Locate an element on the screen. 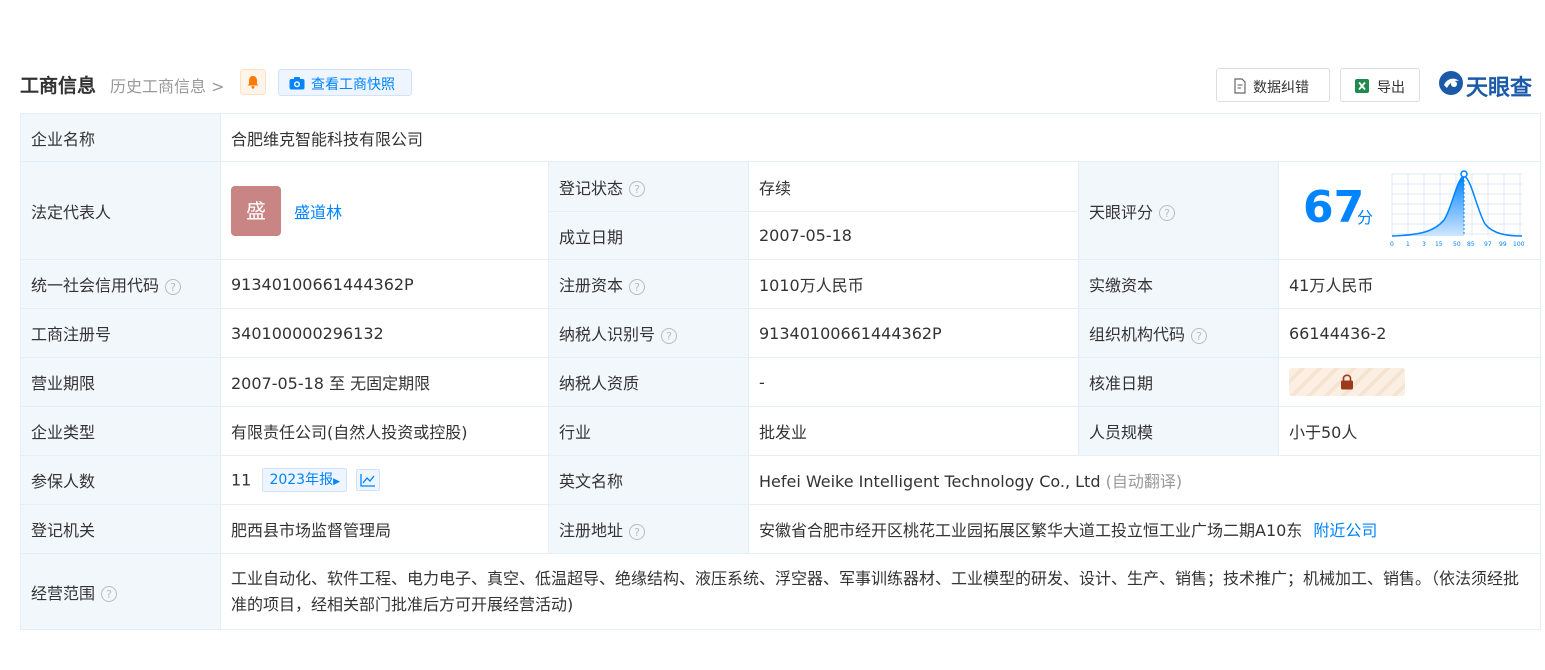  snapshot-label: 查看工商快照 is located at coordinates (353, 85).